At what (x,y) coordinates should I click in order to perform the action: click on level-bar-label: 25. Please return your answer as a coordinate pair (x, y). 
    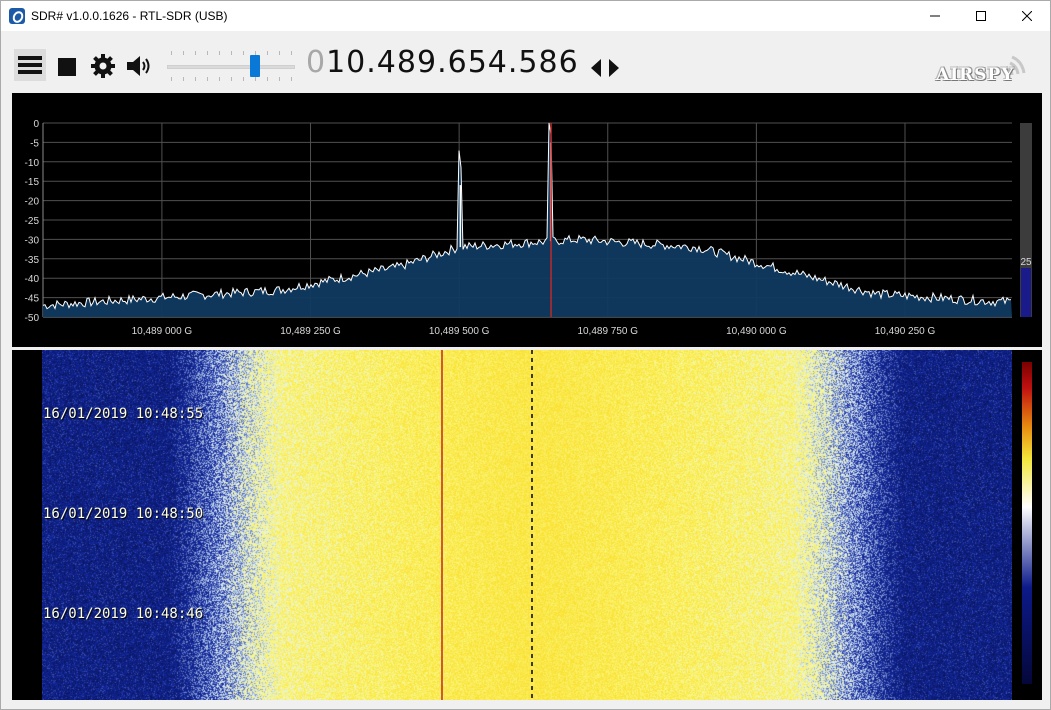
    Looking at the image, I should click on (1026, 262).